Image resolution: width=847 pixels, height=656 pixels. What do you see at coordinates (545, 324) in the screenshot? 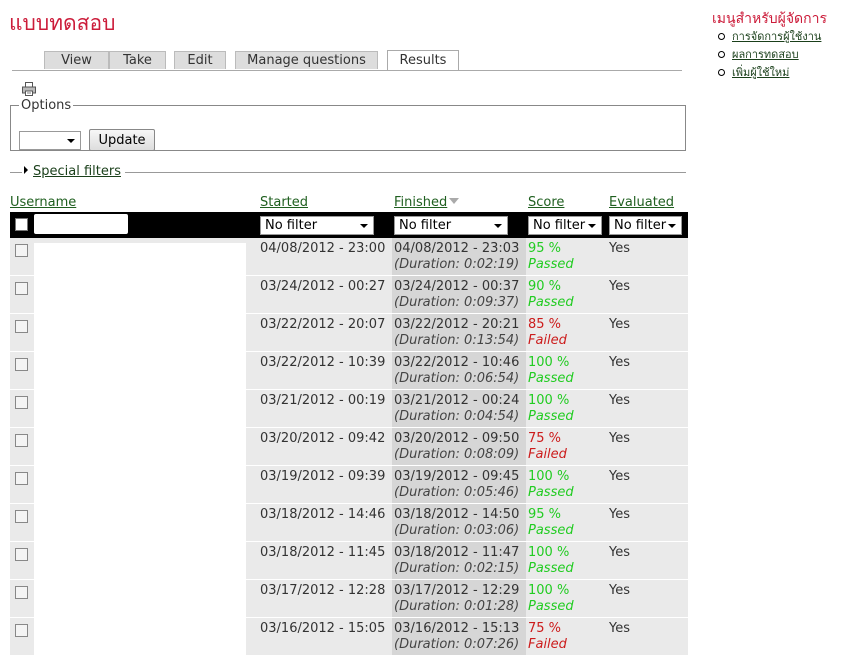
I see `score-cell: 85 %` at bounding box center [545, 324].